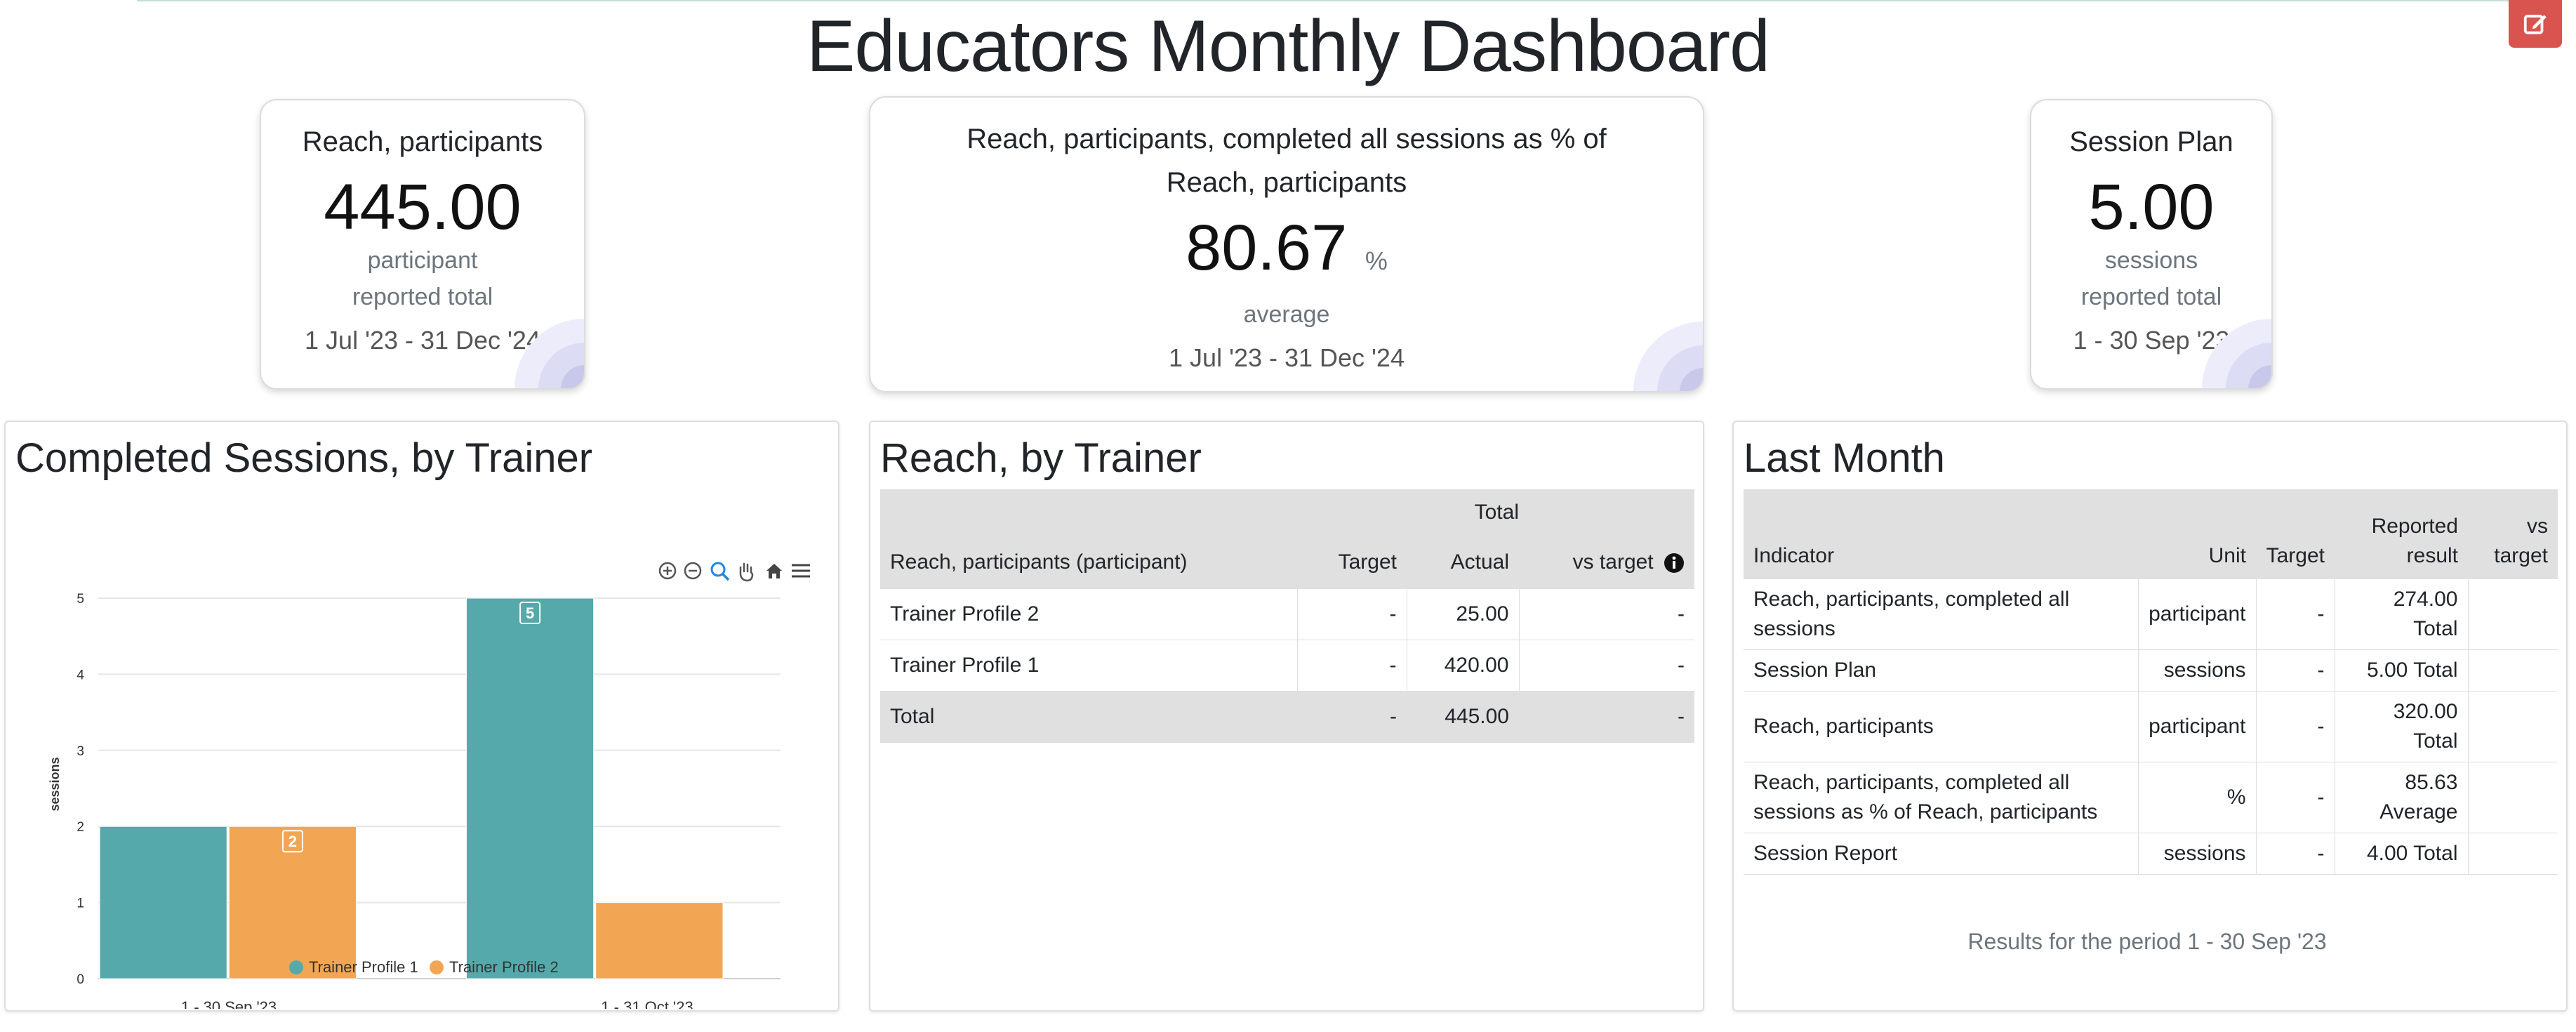 The height and width of the screenshot is (1032, 2576). What do you see at coordinates (1497, 512) in the screenshot?
I see `group-header-total: Total` at bounding box center [1497, 512].